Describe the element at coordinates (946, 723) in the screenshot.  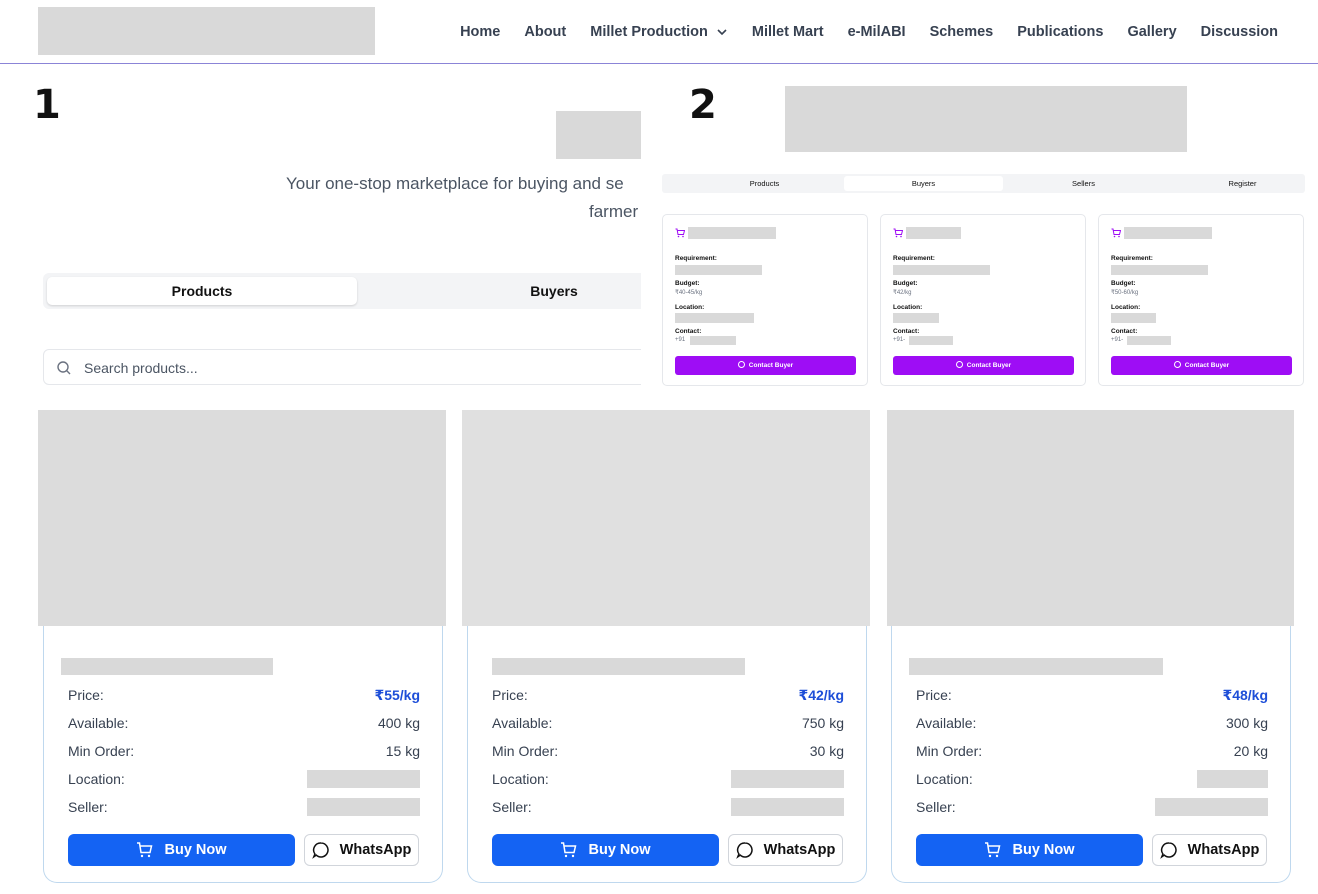
I see `available-label: Available:` at that location.